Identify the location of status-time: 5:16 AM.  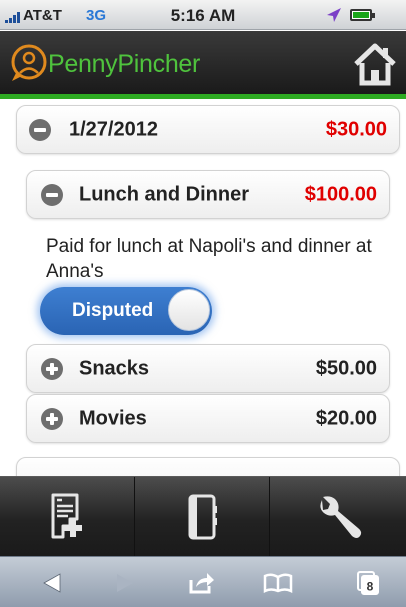
(203, 15).